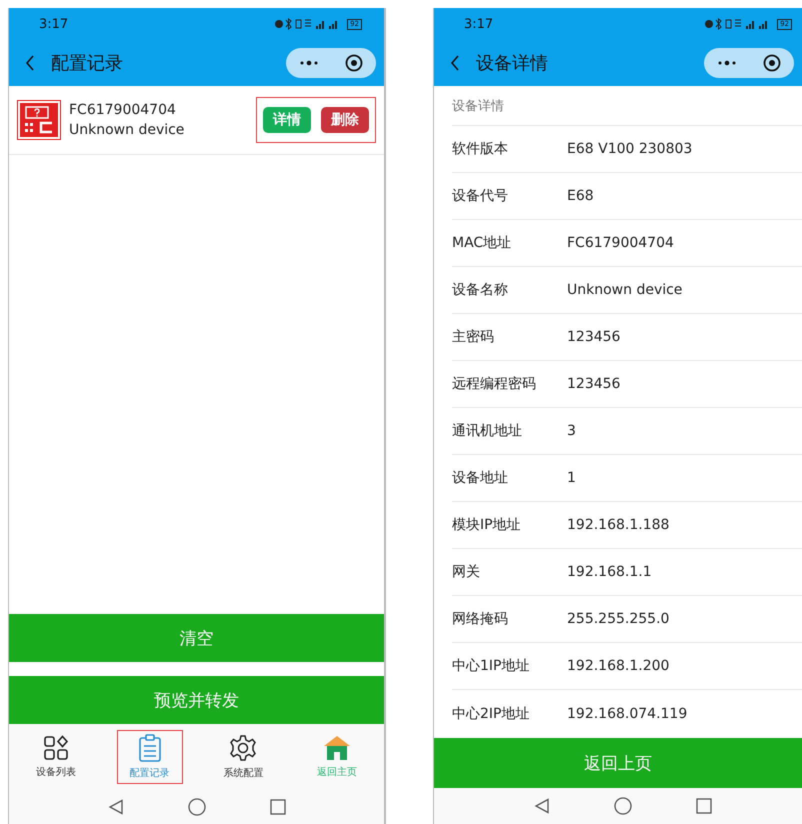 Image resolution: width=802 pixels, height=824 pixels. Describe the element at coordinates (571, 431) in the screenshot. I see `field-value: 3` at that location.